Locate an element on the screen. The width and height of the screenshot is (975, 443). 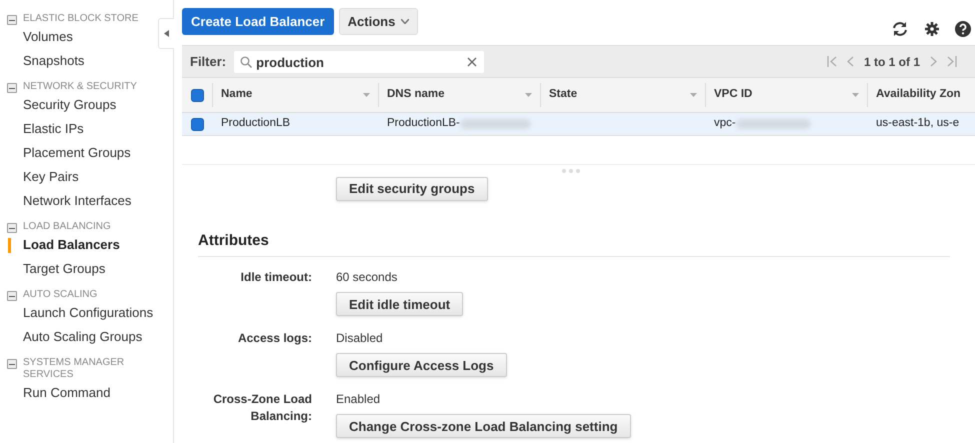
nav-link: Launch Configurations is located at coordinates (88, 313).